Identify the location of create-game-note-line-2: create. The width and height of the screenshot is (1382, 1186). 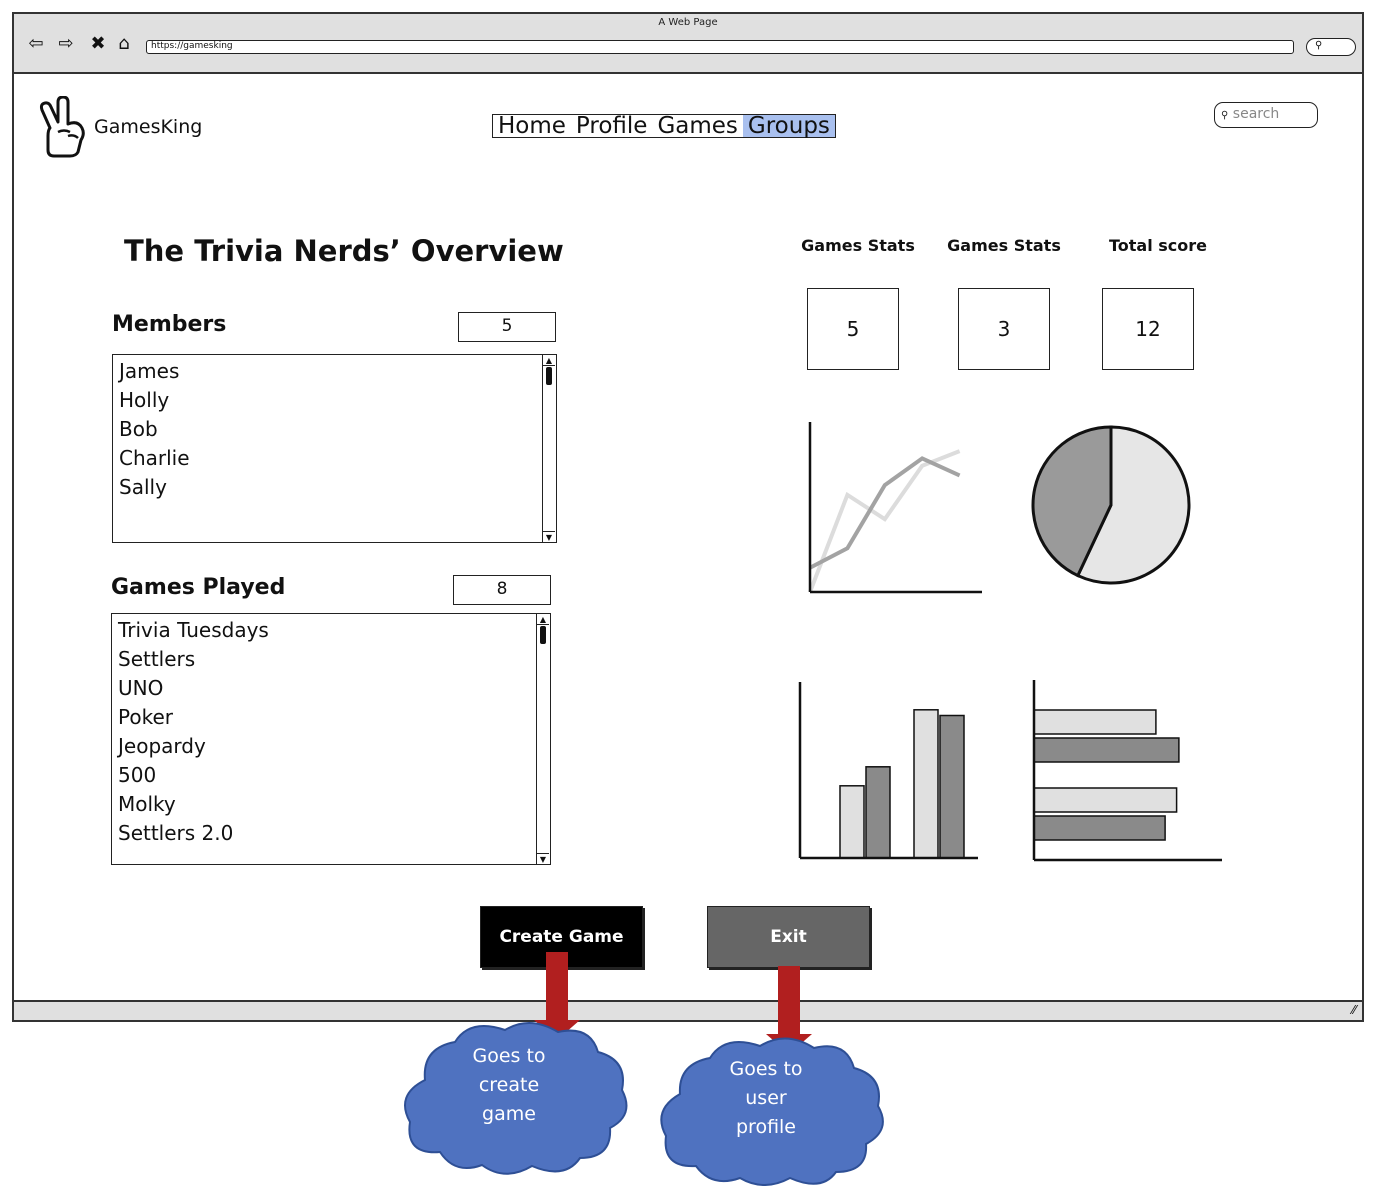
(509, 1085).